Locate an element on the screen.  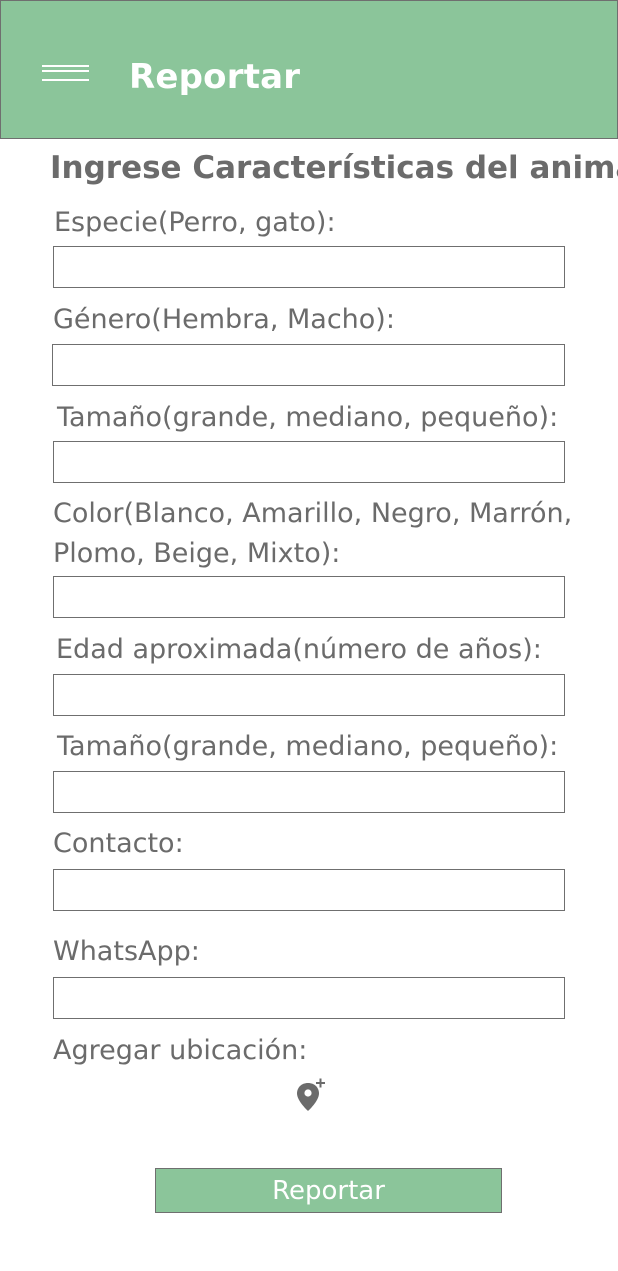
genero-label: Género(Hembra, Macho): is located at coordinates (224, 319).